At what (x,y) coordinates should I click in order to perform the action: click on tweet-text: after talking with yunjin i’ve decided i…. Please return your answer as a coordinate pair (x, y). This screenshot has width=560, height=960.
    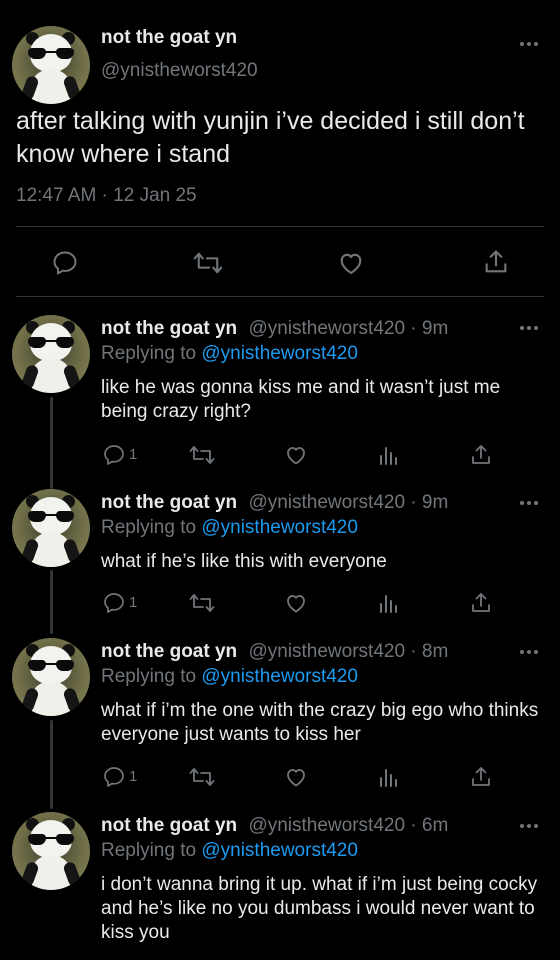
    Looking at the image, I should click on (270, 137).